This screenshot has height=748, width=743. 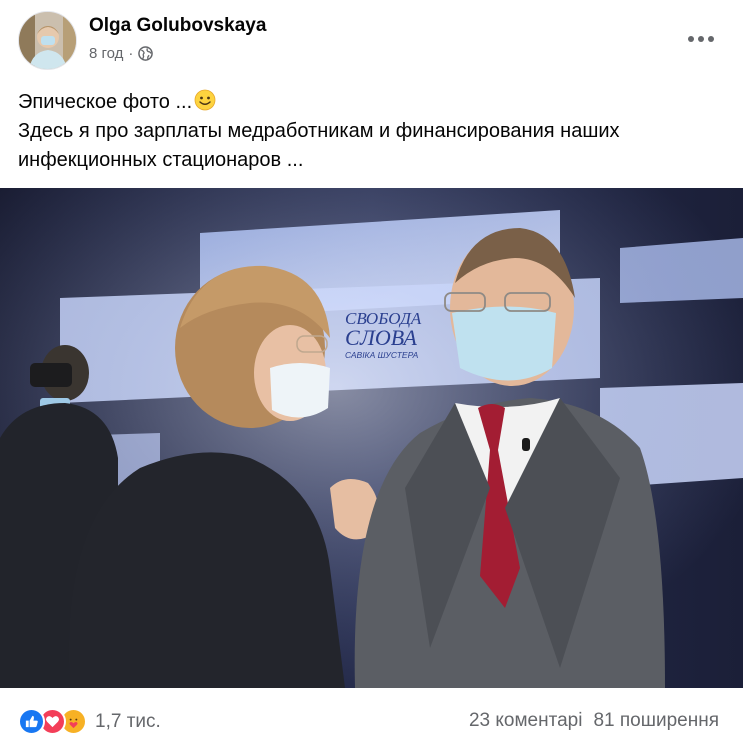 I want to click on post-time: 8 год, so click(x=106, y=53).